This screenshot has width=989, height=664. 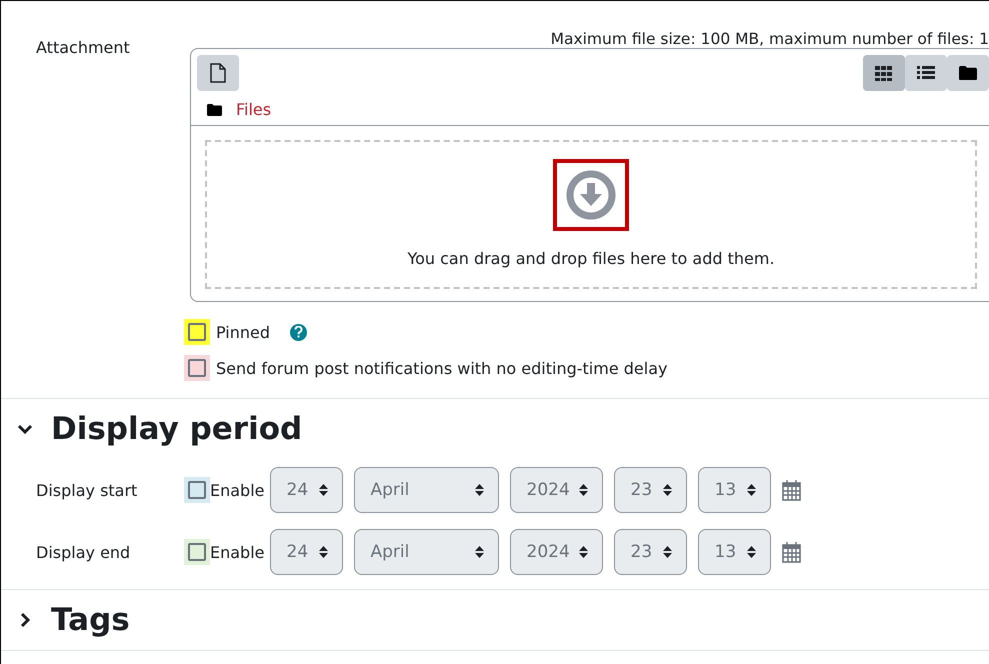 I want to click on field-label: Attachment, so click(x=83, y=48).